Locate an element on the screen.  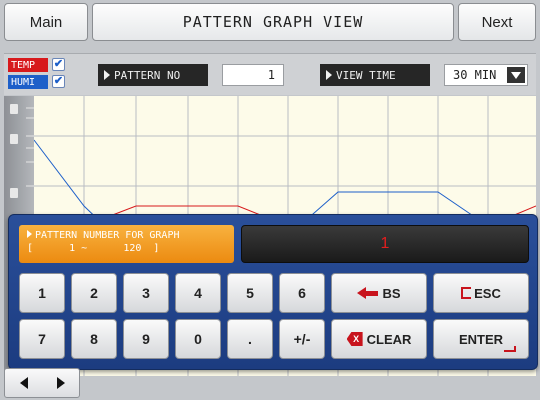
view-time-label: VIEW TIME is located at coordinates (375, 75).